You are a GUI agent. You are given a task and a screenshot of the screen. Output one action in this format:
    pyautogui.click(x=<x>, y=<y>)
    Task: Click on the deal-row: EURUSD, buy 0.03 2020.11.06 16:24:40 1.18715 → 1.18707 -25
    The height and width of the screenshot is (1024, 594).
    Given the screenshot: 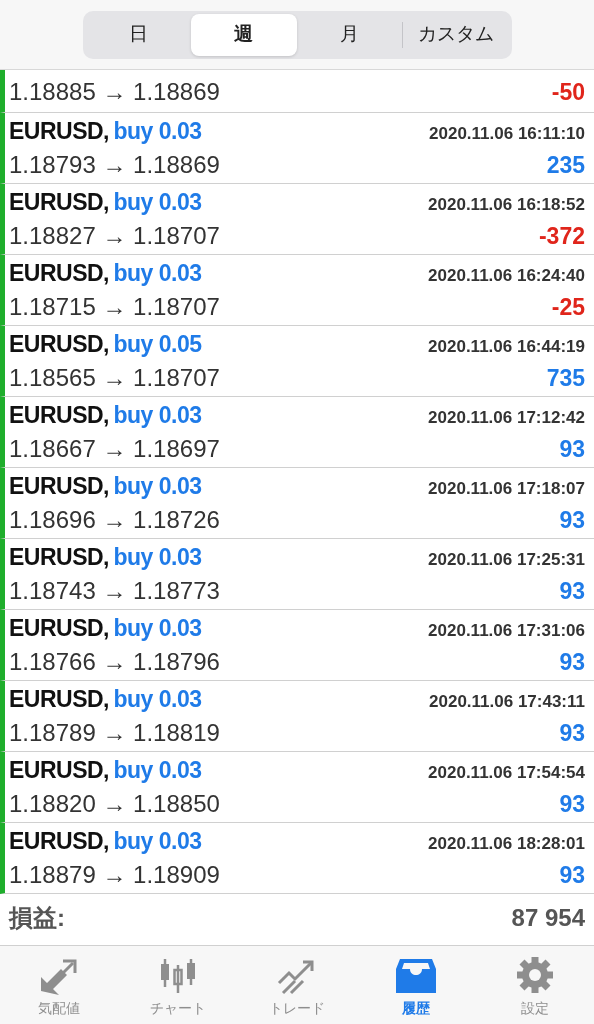 What is the action you would take?
    pyautogui.click(x=297, y=290)
    